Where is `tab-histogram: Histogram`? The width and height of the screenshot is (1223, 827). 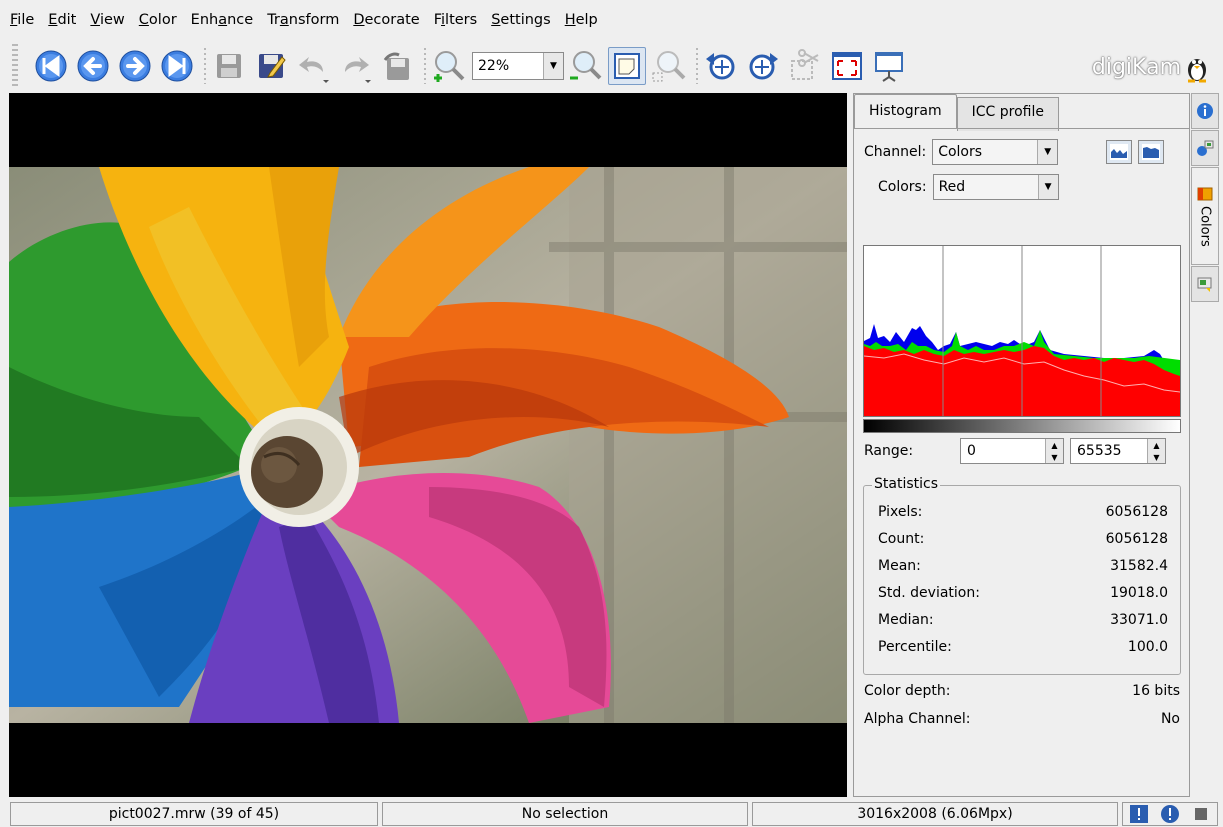
tab-histogram: Histogram is located at coordinates (905, 111).